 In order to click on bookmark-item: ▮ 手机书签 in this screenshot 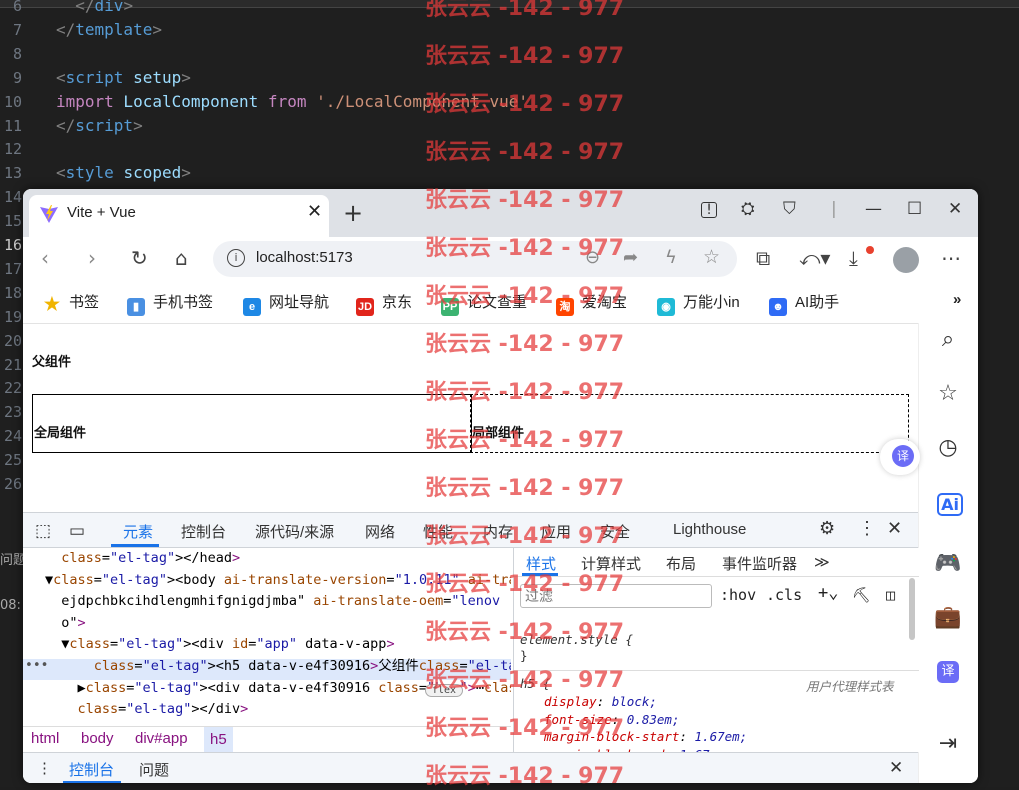, I will do `click(170, 303)`.